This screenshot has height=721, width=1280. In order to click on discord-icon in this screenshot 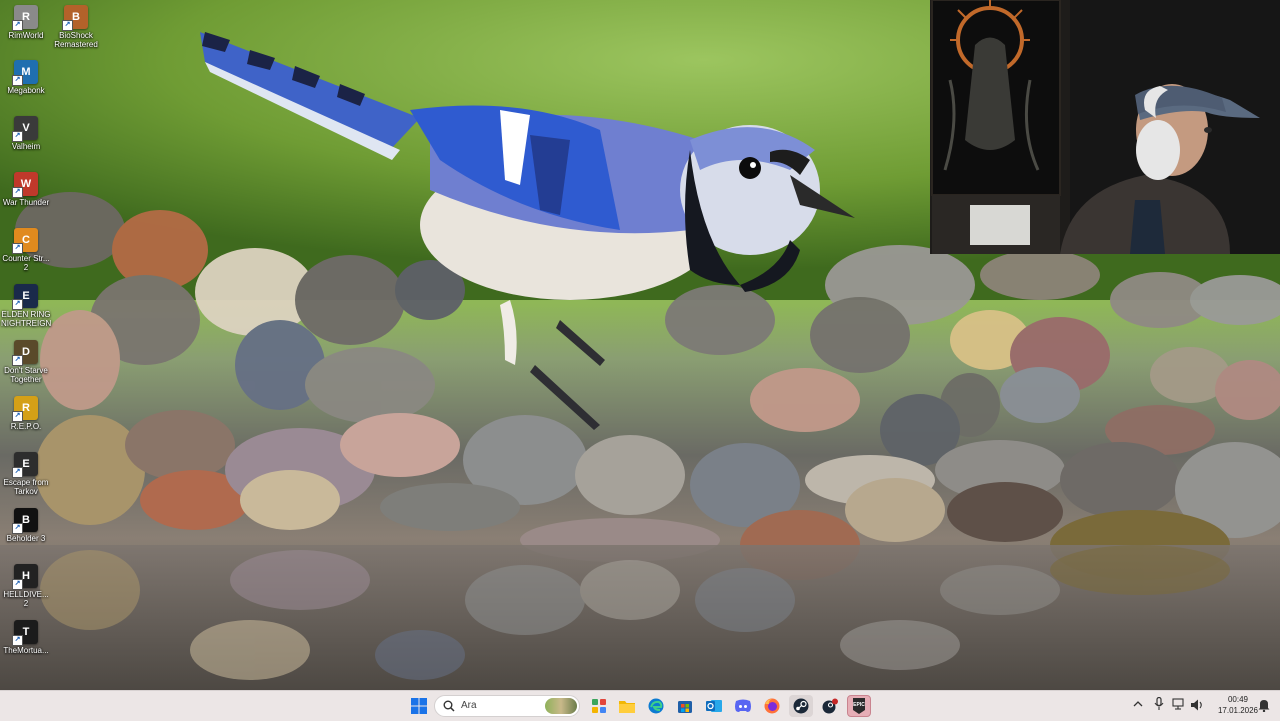, I will do `click(743, 705)`.